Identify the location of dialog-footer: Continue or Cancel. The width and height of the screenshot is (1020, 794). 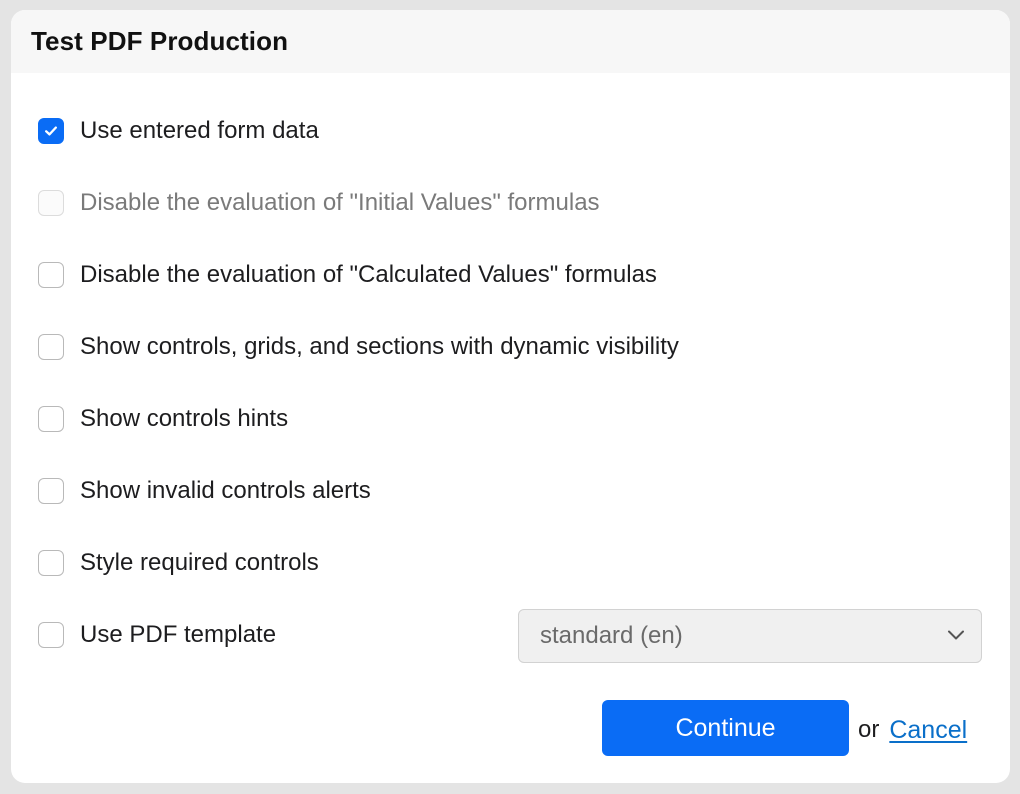
(784, 728).